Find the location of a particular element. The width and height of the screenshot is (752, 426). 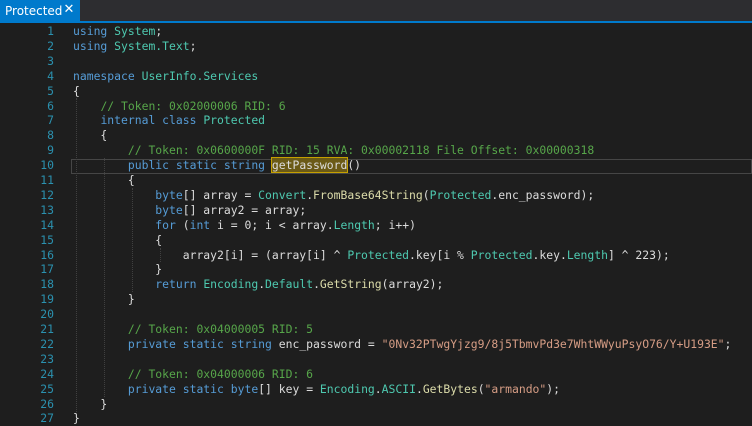

line-number: 22 is located at coordinates (47, 343).